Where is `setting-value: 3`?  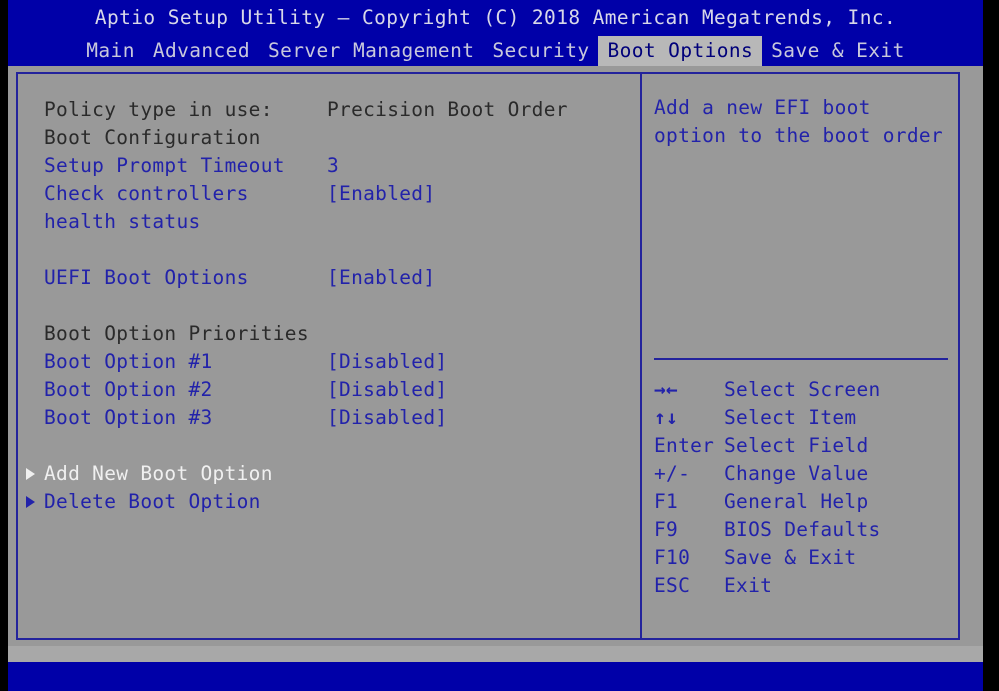
setting-value: 3 is located at coordinates (333, 166).